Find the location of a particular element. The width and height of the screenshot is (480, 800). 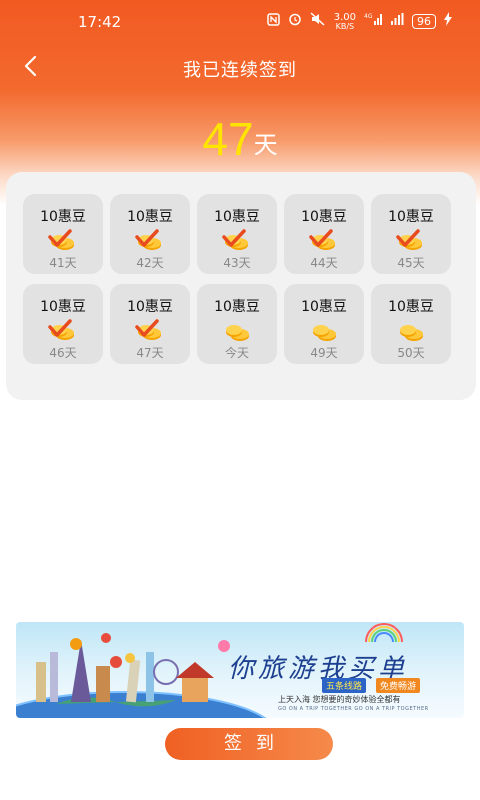

day-label: 47天 is located at coordinates (150, 353).